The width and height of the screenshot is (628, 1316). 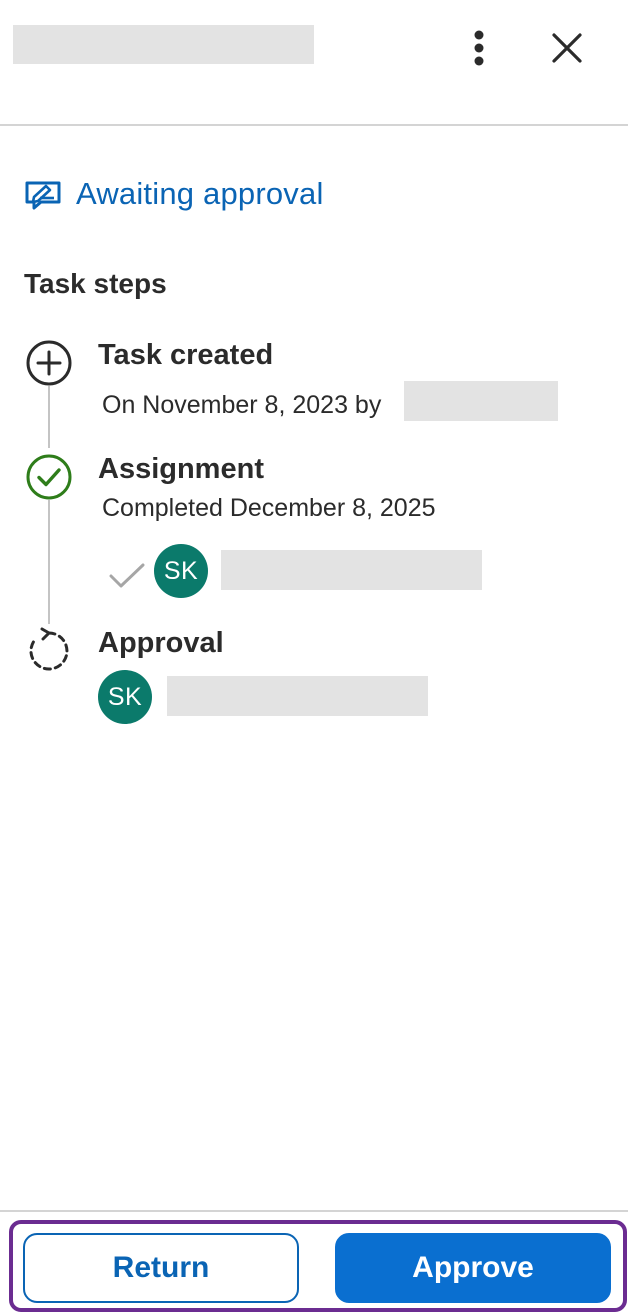 I want to click on approve-button: Approve, so click(x=473, y=1268).